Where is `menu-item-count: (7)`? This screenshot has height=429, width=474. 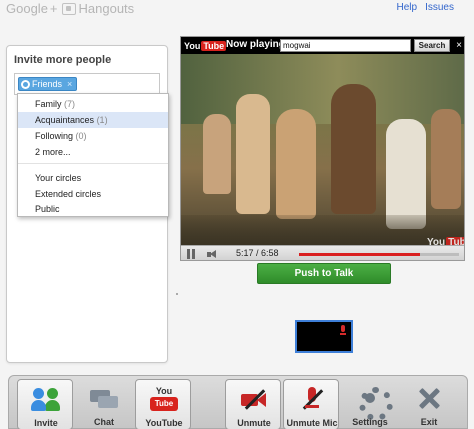
menu-item-count: (7) is located at coordinates (70, 104).